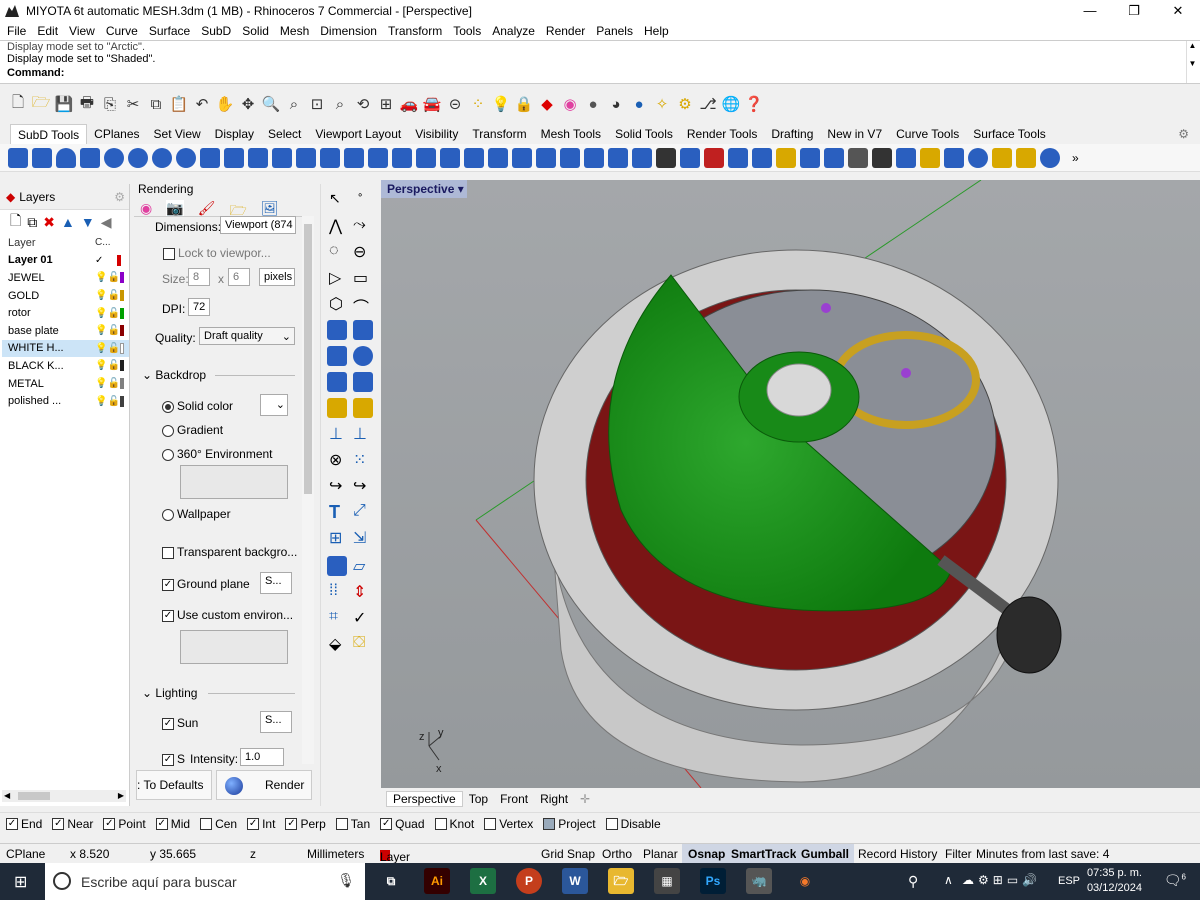  Describe the element at coordinates (570, 157) in the screenshot. I see `subd-mirror-icon` at that location.